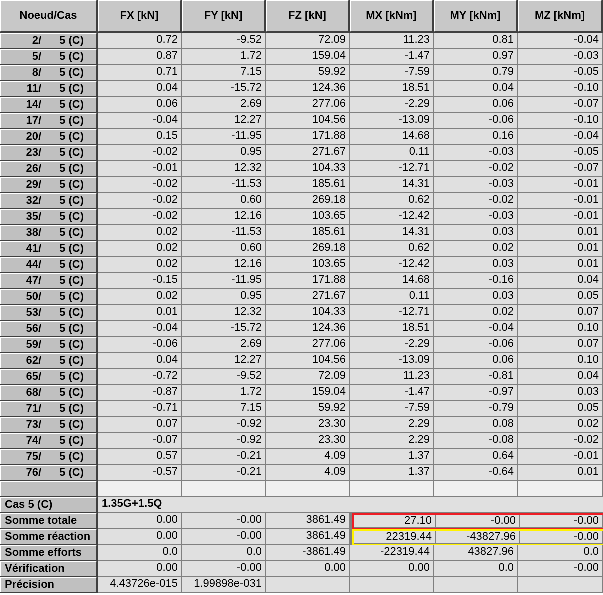 Image resolution: width=603 pixels, height=595 pixels. I want to click on column-header: FX [kN], so click(140, 16).